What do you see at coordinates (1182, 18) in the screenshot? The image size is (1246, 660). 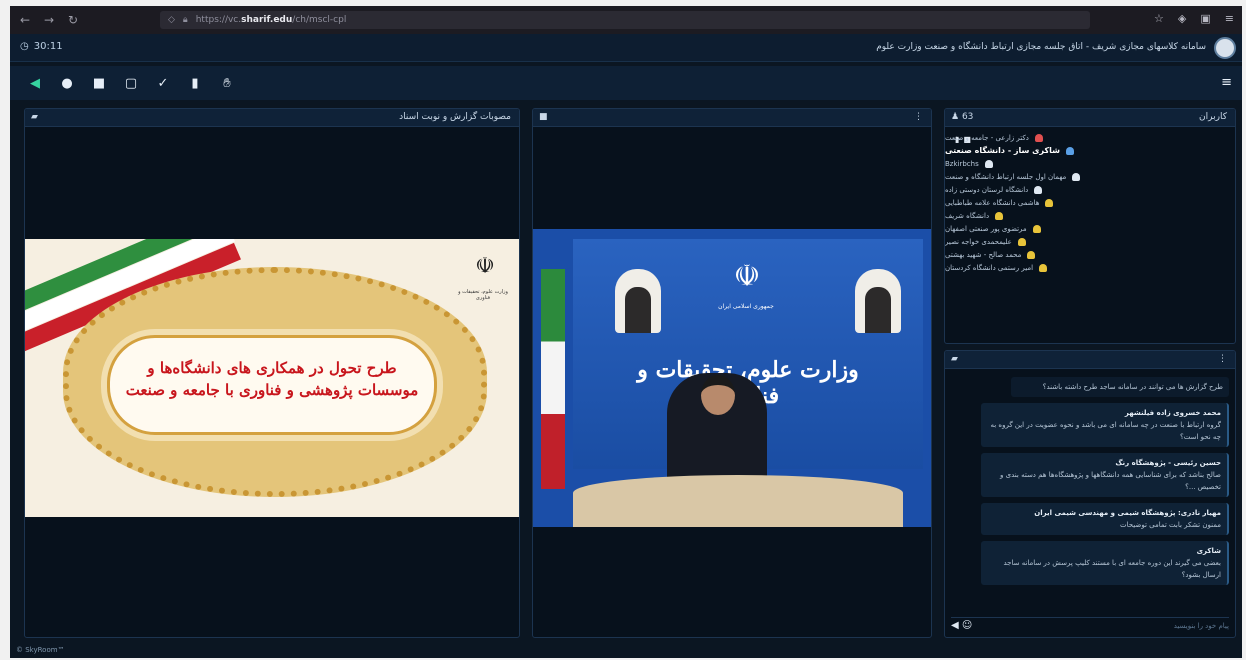 I see `shield-icon: ◈` at bounding box center [1182, 18].